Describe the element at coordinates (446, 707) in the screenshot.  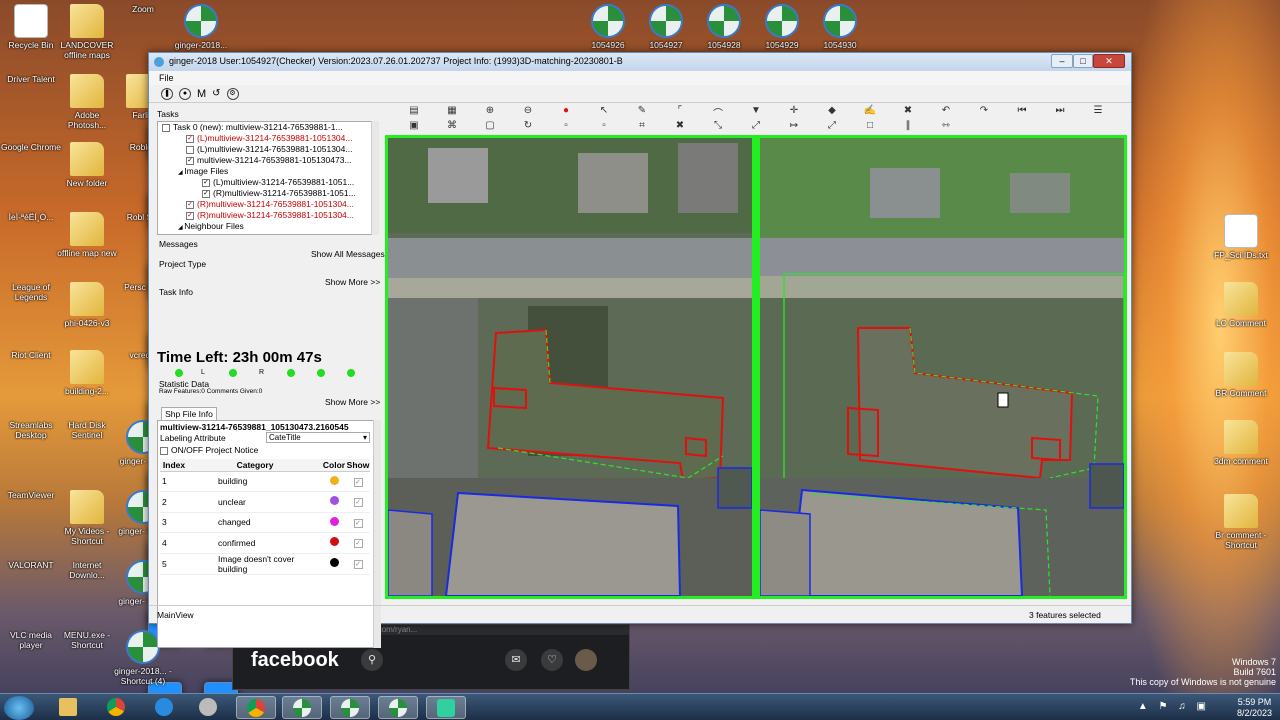
I see `taskbar-streamlabs` at that location.